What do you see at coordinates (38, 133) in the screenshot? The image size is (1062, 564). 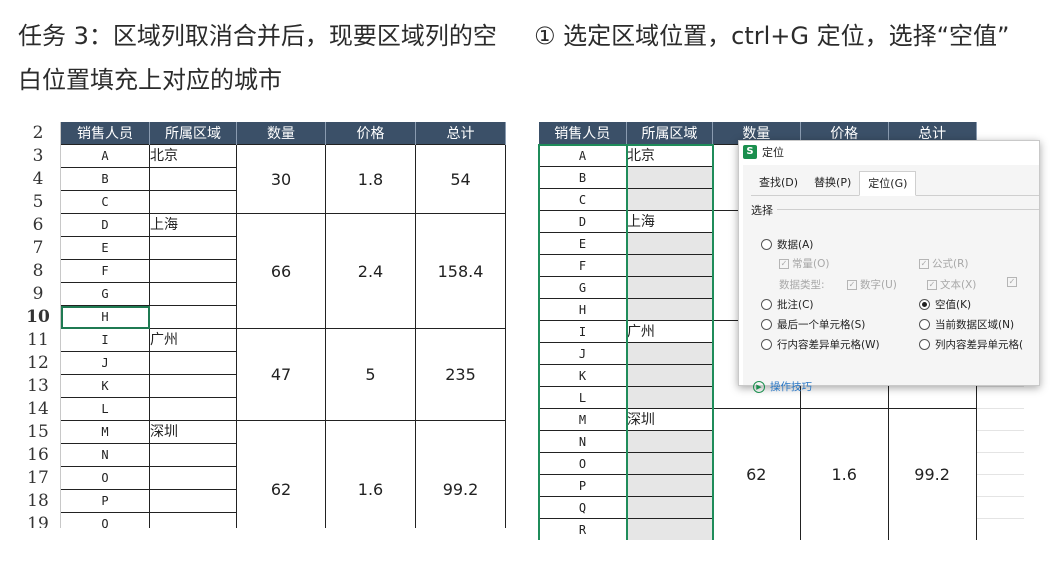 I see `row-number: 2` at bounding box center [38, 133].